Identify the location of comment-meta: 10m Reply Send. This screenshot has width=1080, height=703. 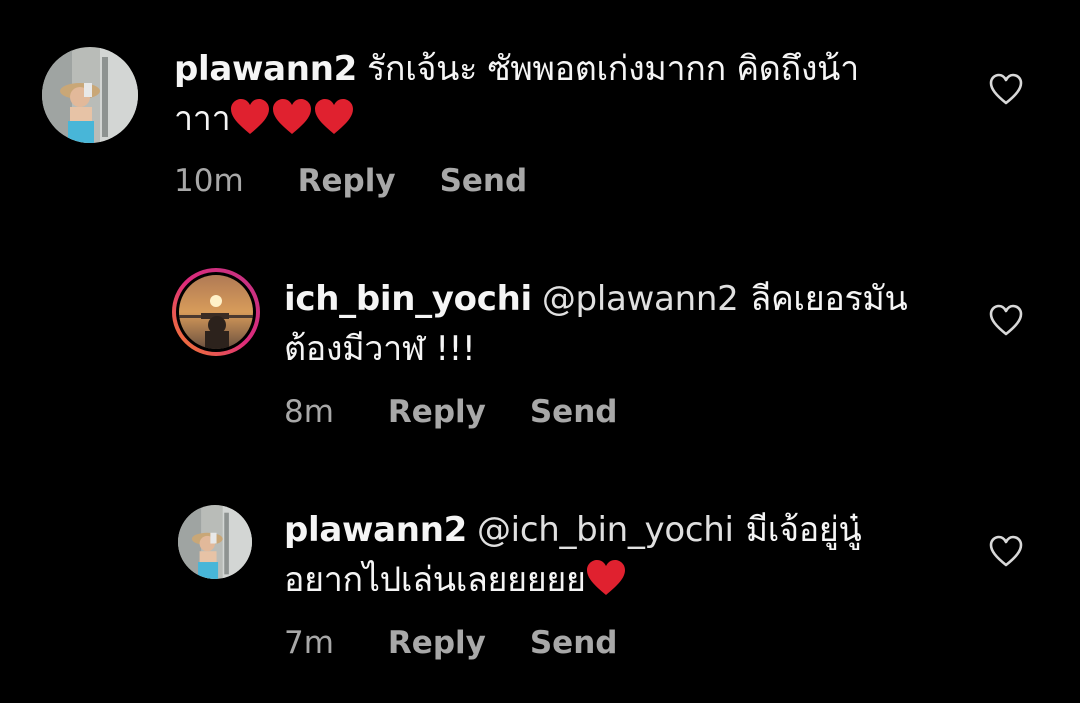
(350, 181).